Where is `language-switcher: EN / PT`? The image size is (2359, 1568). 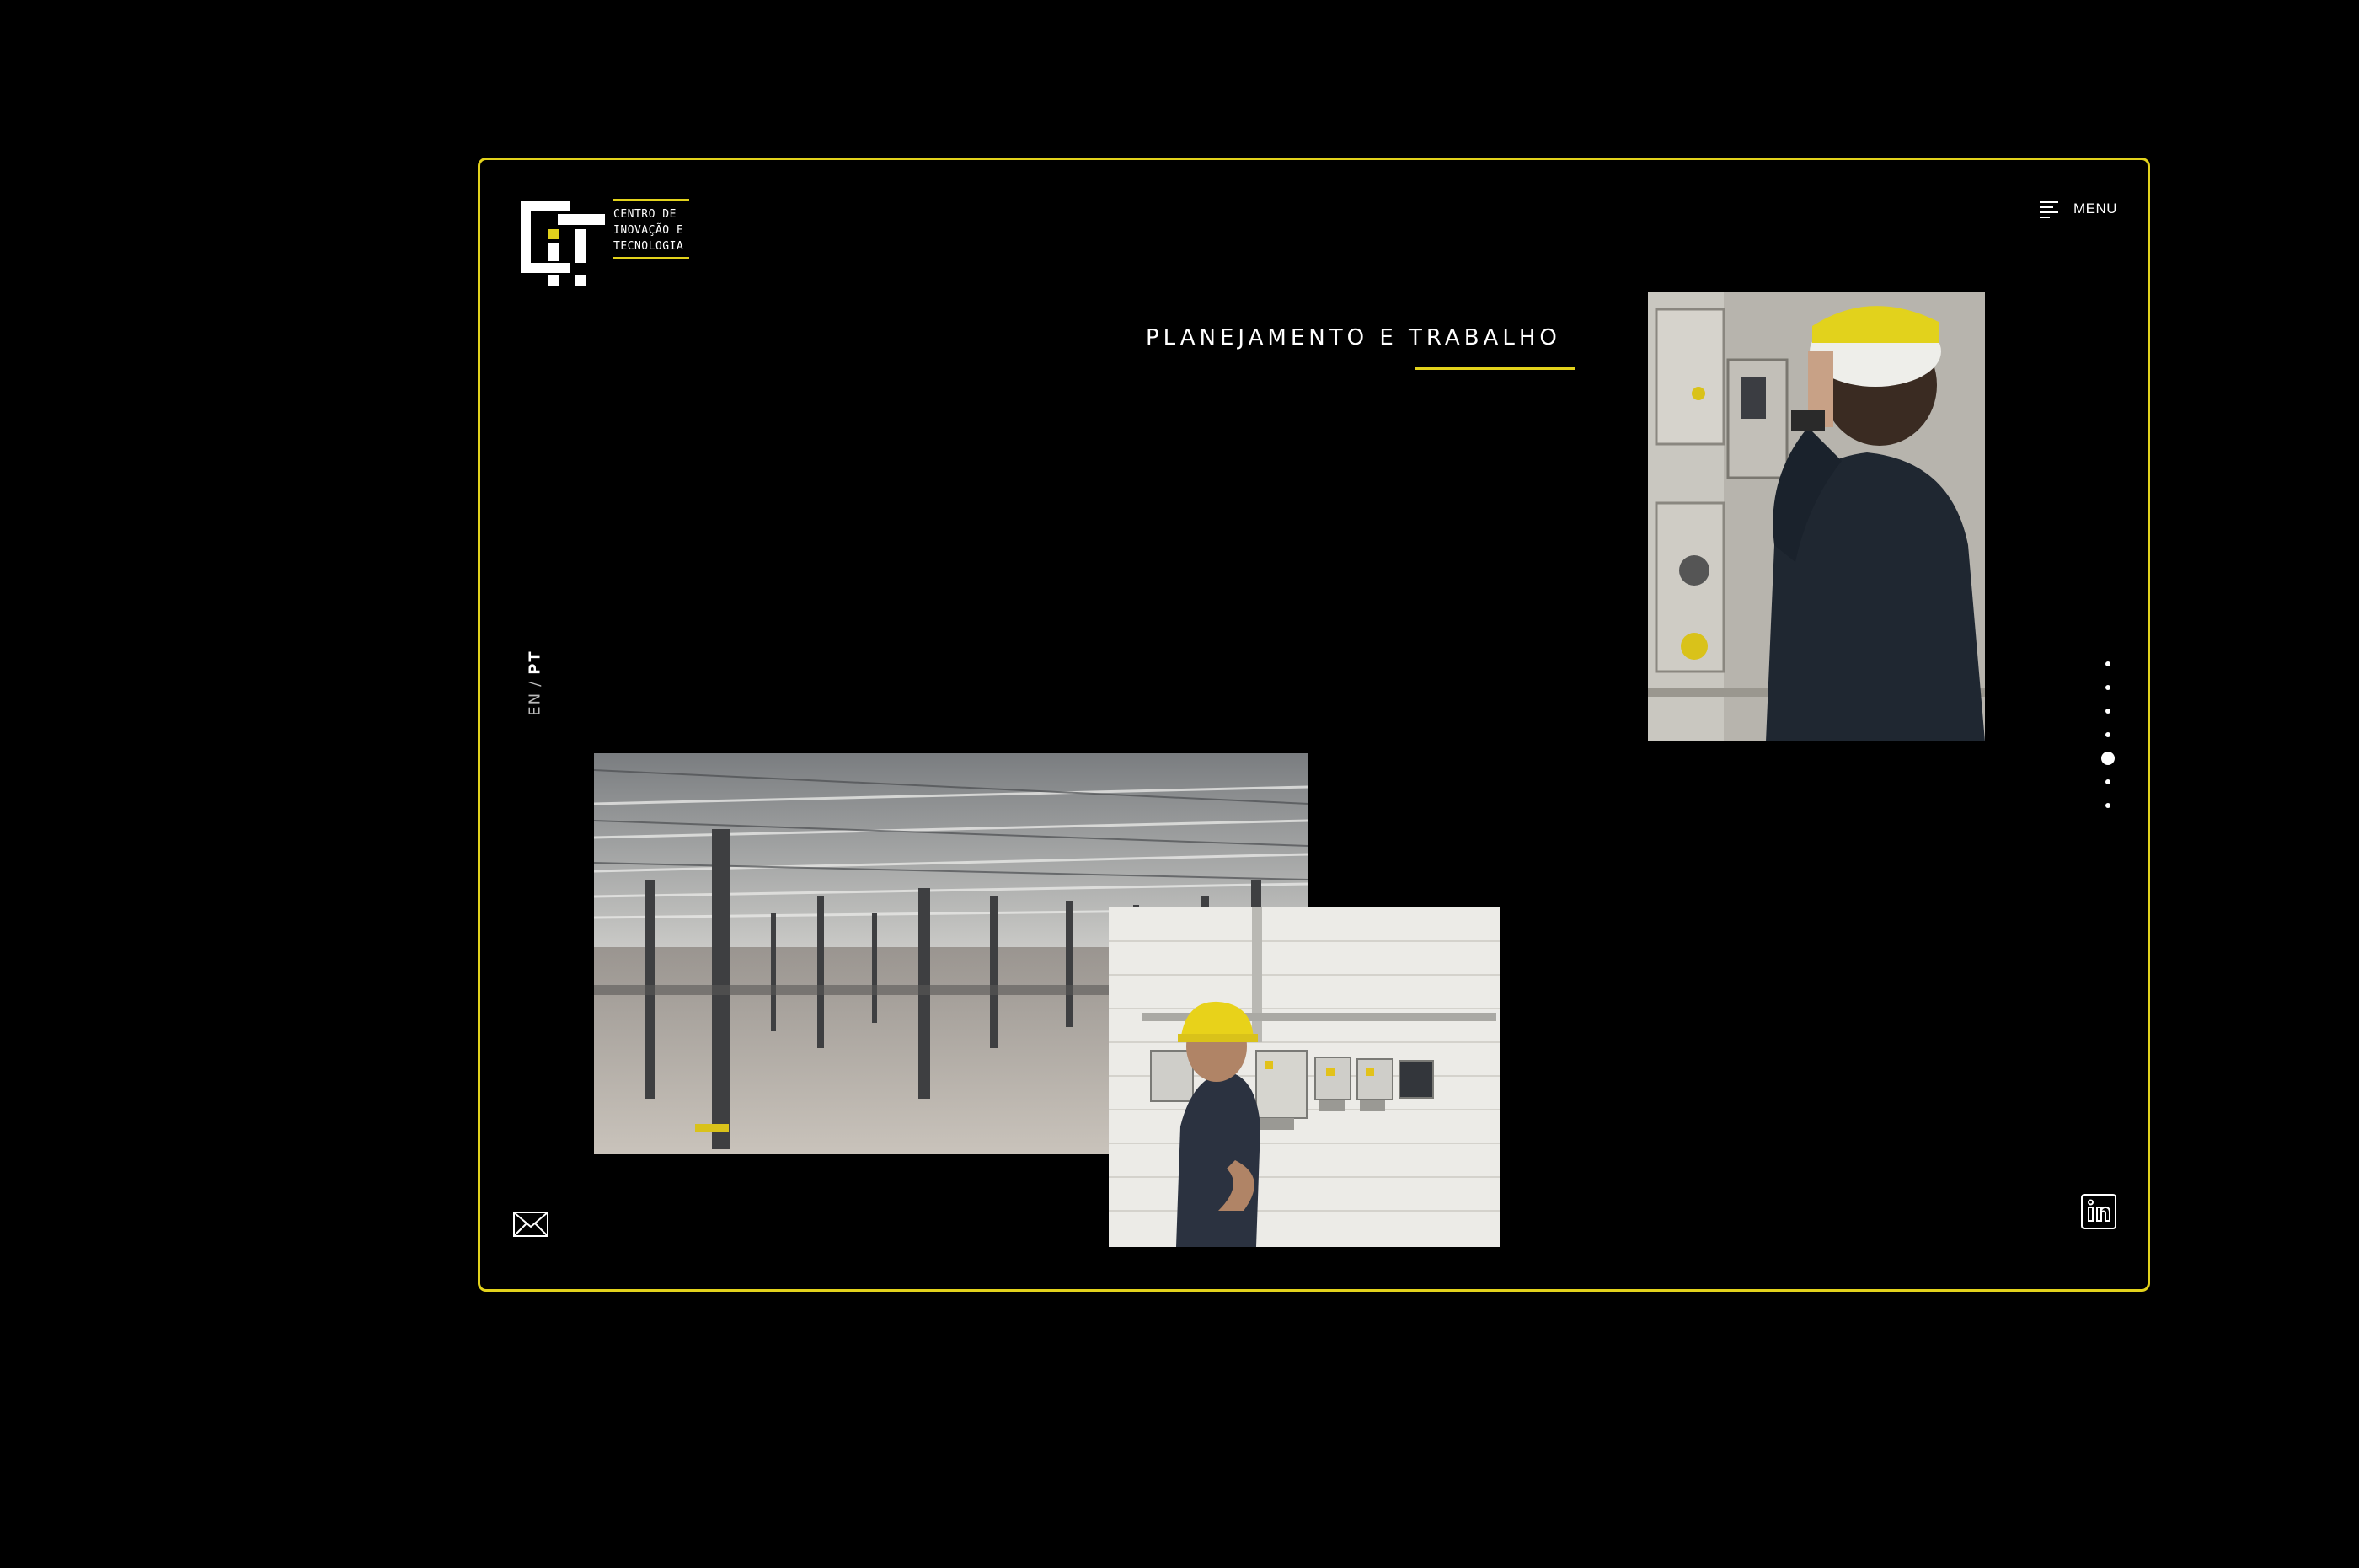 language-switcher: EN / PT is located at coordinates (535, 682).